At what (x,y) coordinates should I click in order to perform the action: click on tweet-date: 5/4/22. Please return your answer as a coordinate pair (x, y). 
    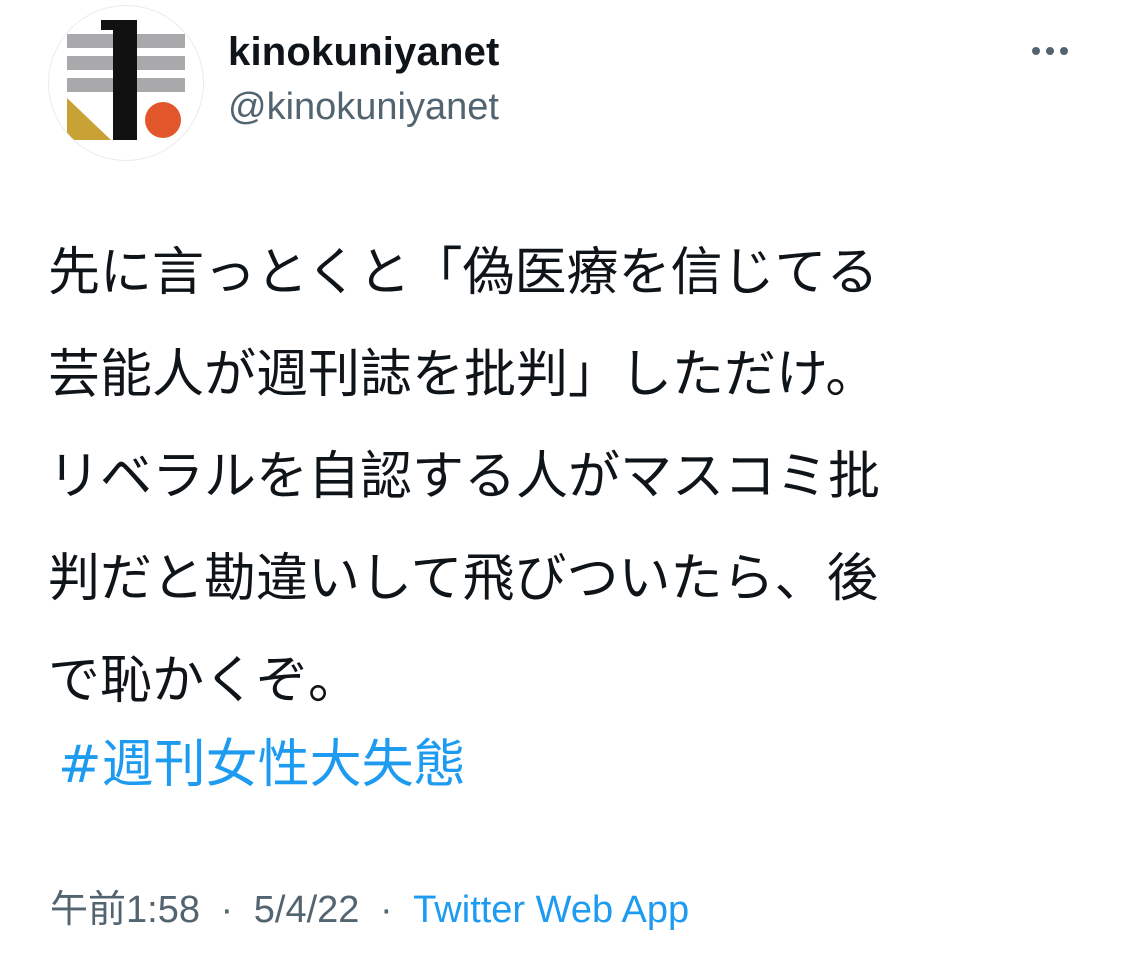
    Looking at the image, I should click on (307, 910).